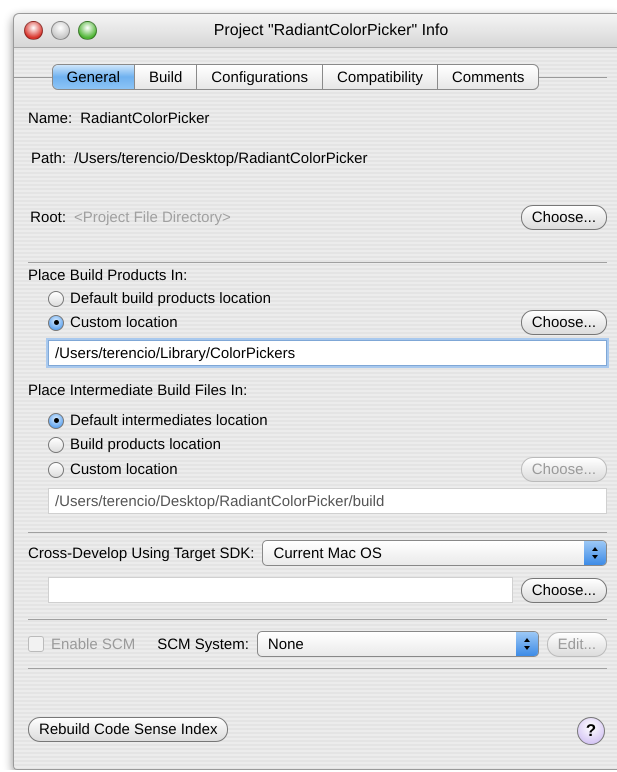 The width and height of the screenshot is (617, 772). Describe the element at coordinates (170, 298) in the screenshot. I see `radio-label: Default build products location` at that location.